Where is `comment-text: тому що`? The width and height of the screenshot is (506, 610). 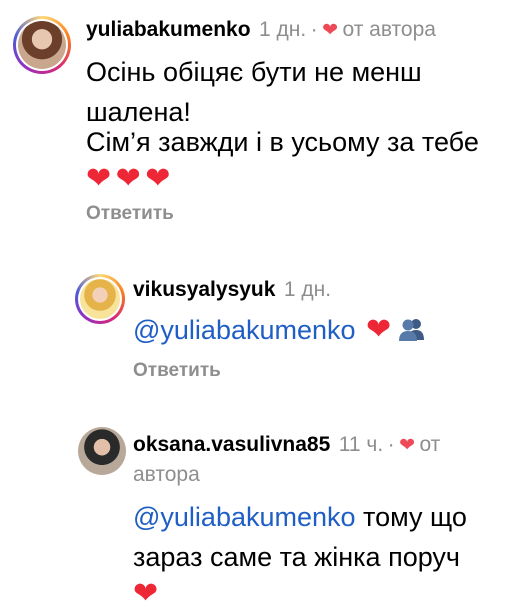
comment-text: тому що is located at coordinates (411, 517).